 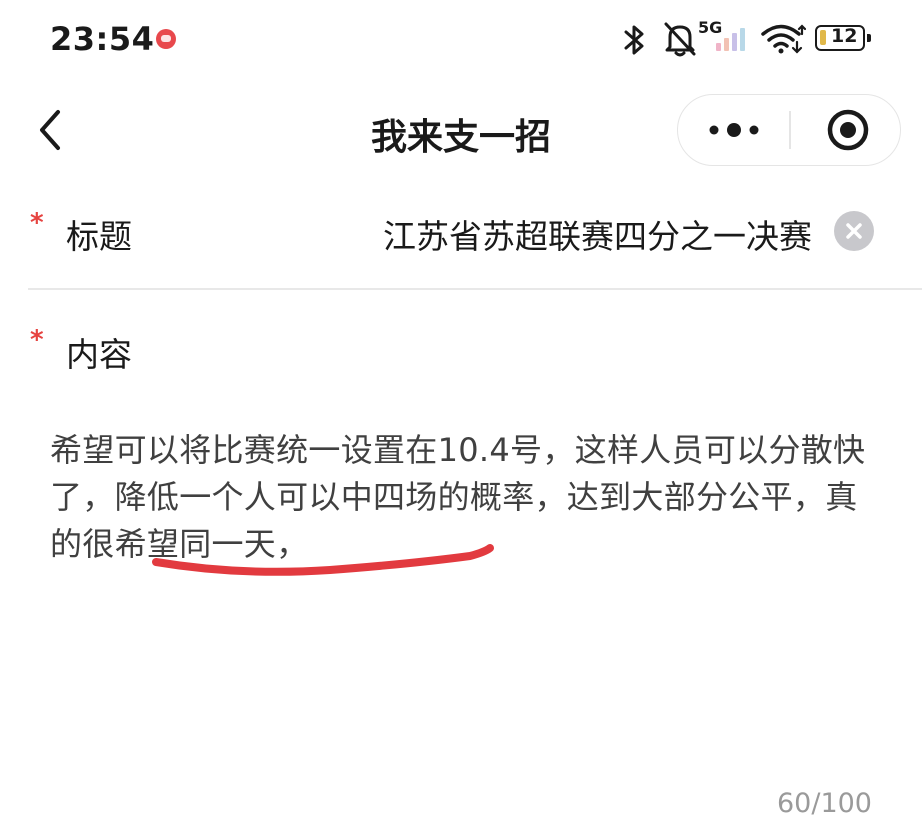 I want to click on status-time: 23:54, so click(x=102, y=39).